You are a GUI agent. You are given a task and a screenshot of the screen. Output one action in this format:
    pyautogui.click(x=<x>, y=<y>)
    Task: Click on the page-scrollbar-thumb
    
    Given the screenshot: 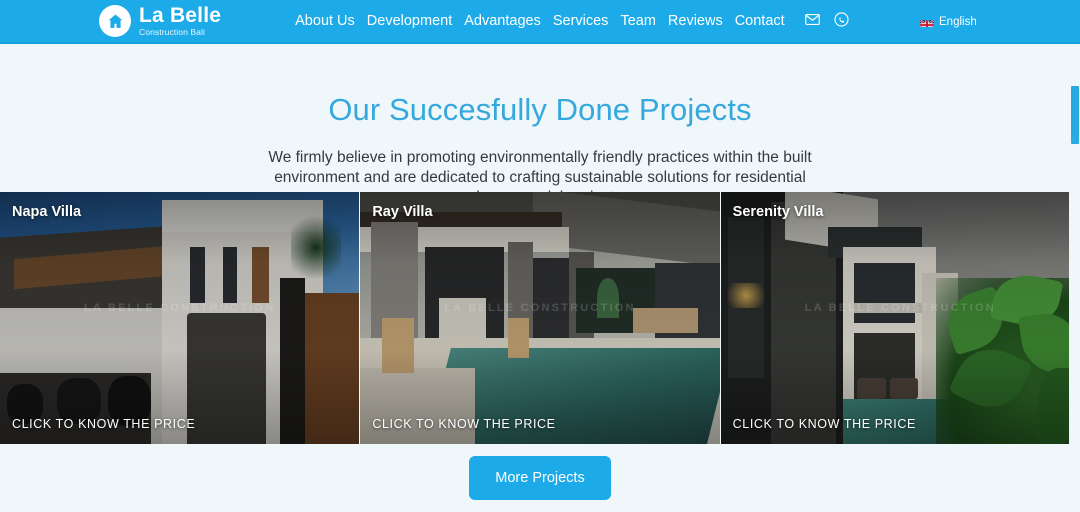 What is the action you would take?
    pyautogui.click(x=1075, y=115)
    